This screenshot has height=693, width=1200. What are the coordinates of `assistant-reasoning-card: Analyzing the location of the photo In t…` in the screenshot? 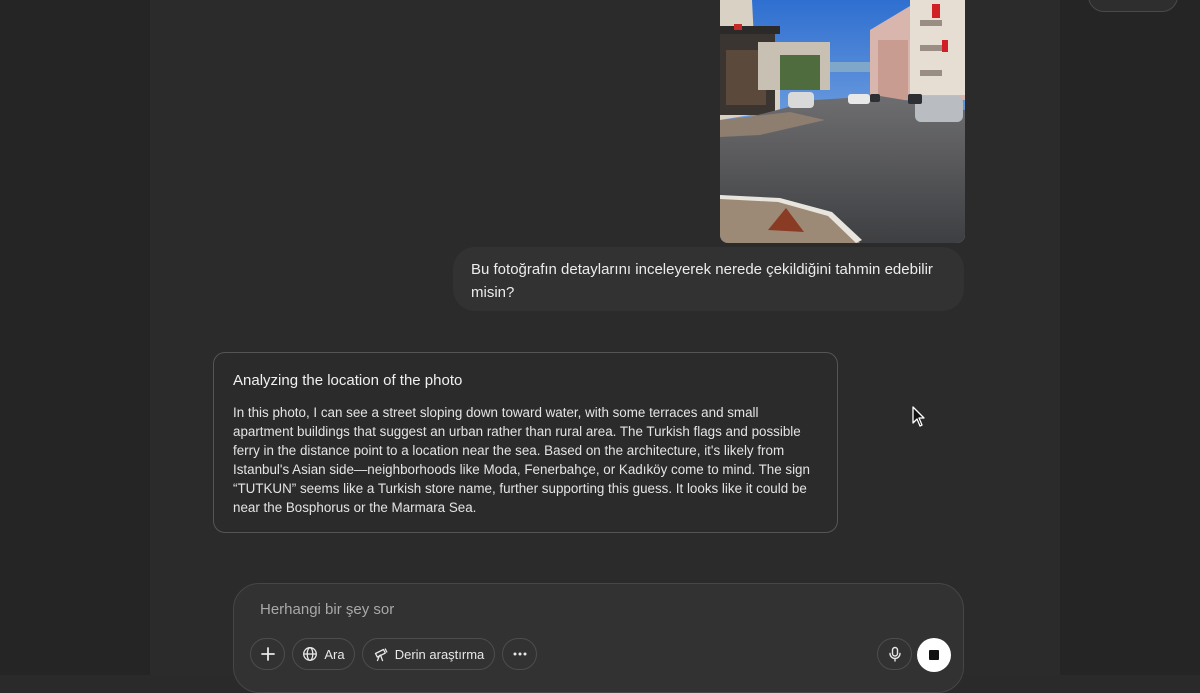 It's located at (525, 442).